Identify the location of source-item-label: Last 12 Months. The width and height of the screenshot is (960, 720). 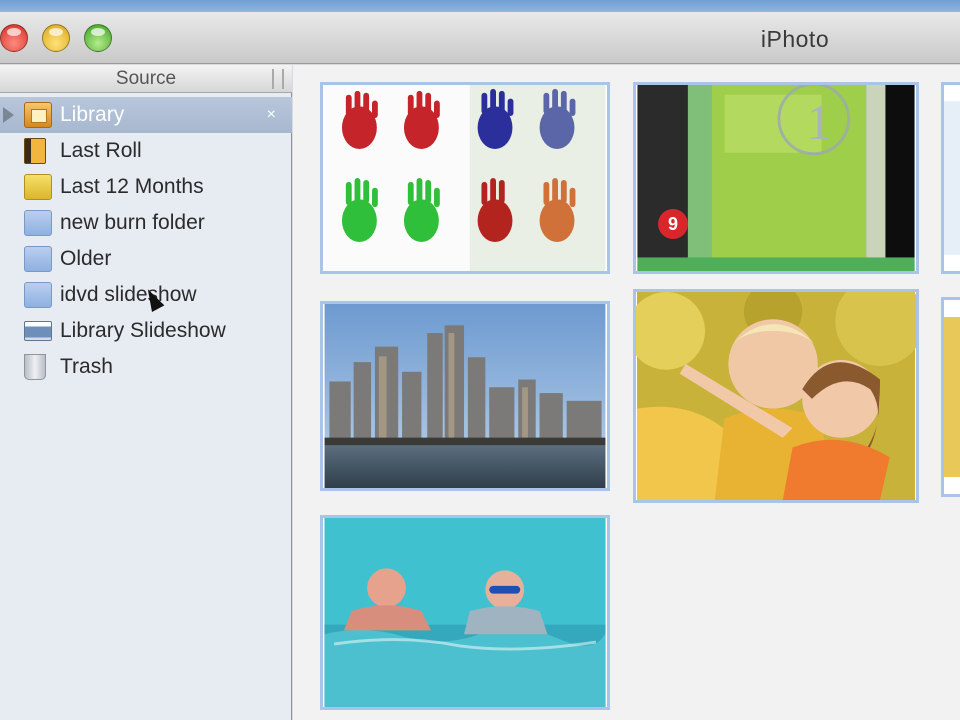
(132, 186).